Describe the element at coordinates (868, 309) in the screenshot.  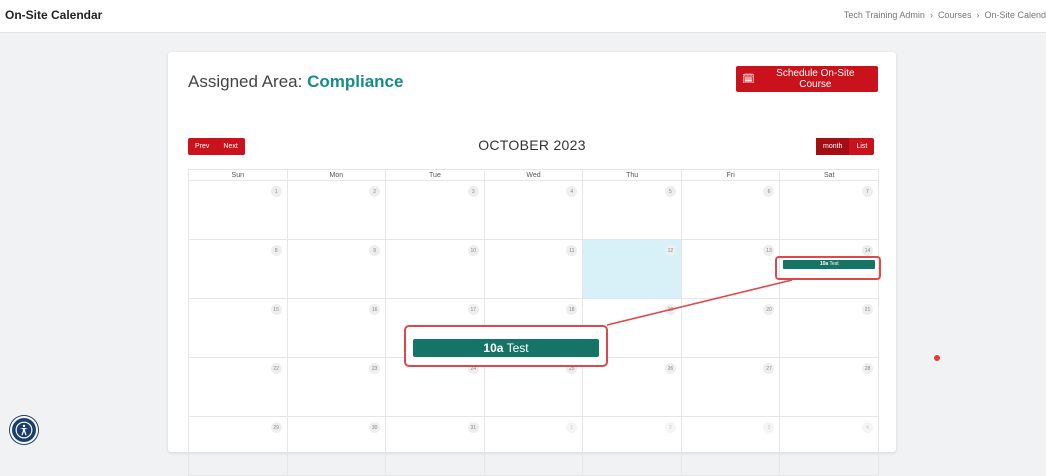
I see `day-number: 21` at that location.